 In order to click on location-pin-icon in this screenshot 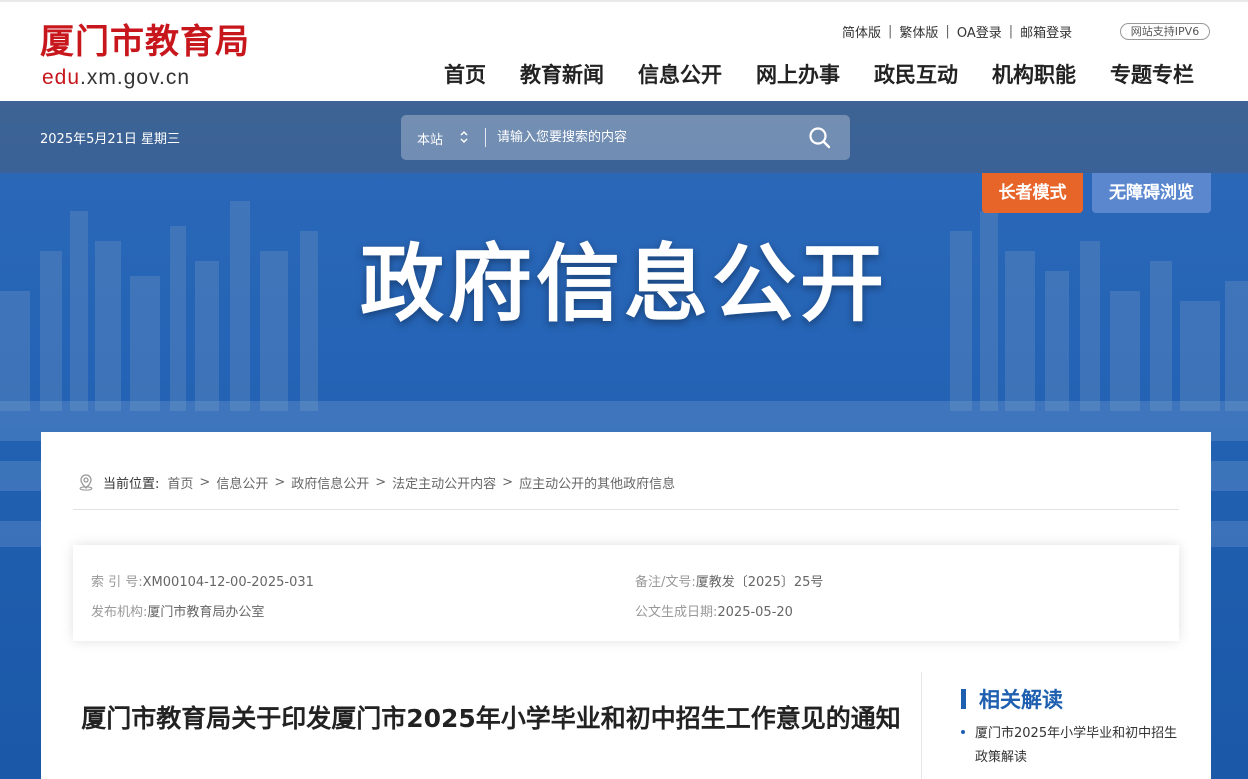, I will do `click(86, 482)`.